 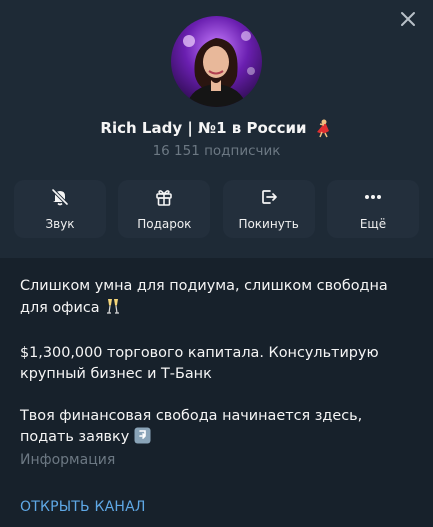 What do you see at coordinates (60, 224) in the screenshot?
I see `mute-label: Звук` at bounding box center [60, 224].